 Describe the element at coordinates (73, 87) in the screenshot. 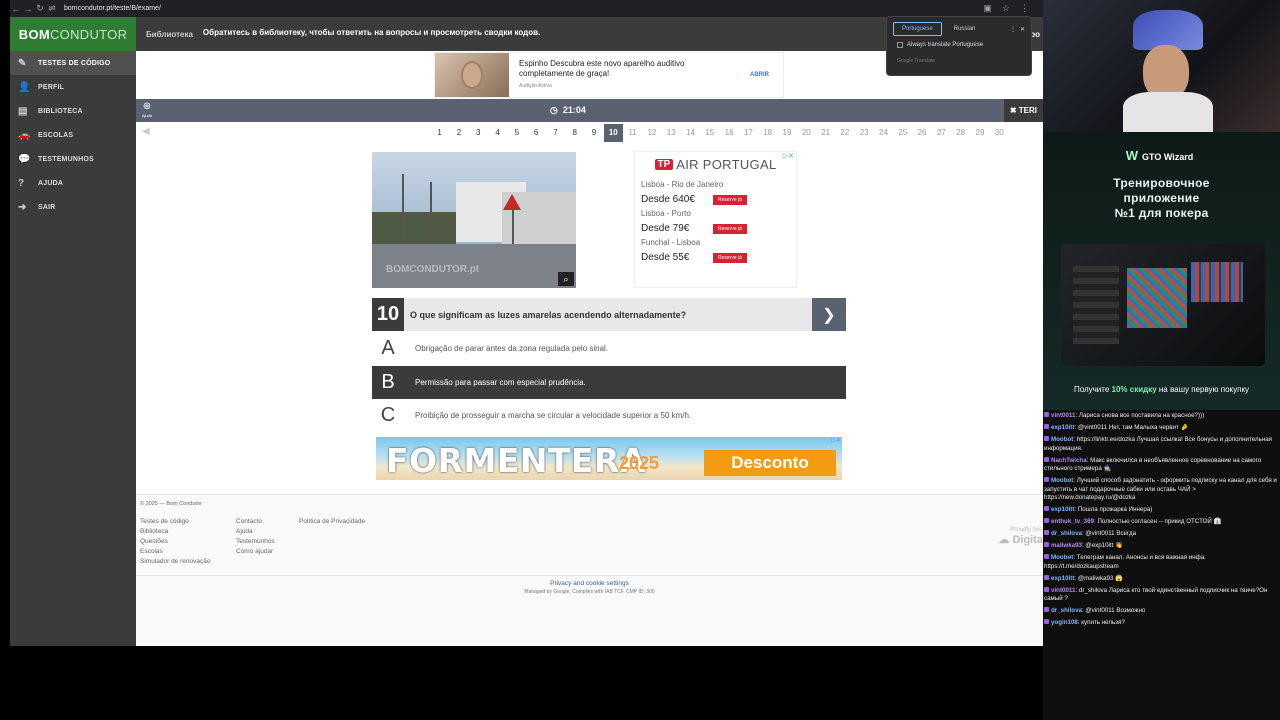

I see `sidebar-item-perfil: 👤 PERFIL` at that location.